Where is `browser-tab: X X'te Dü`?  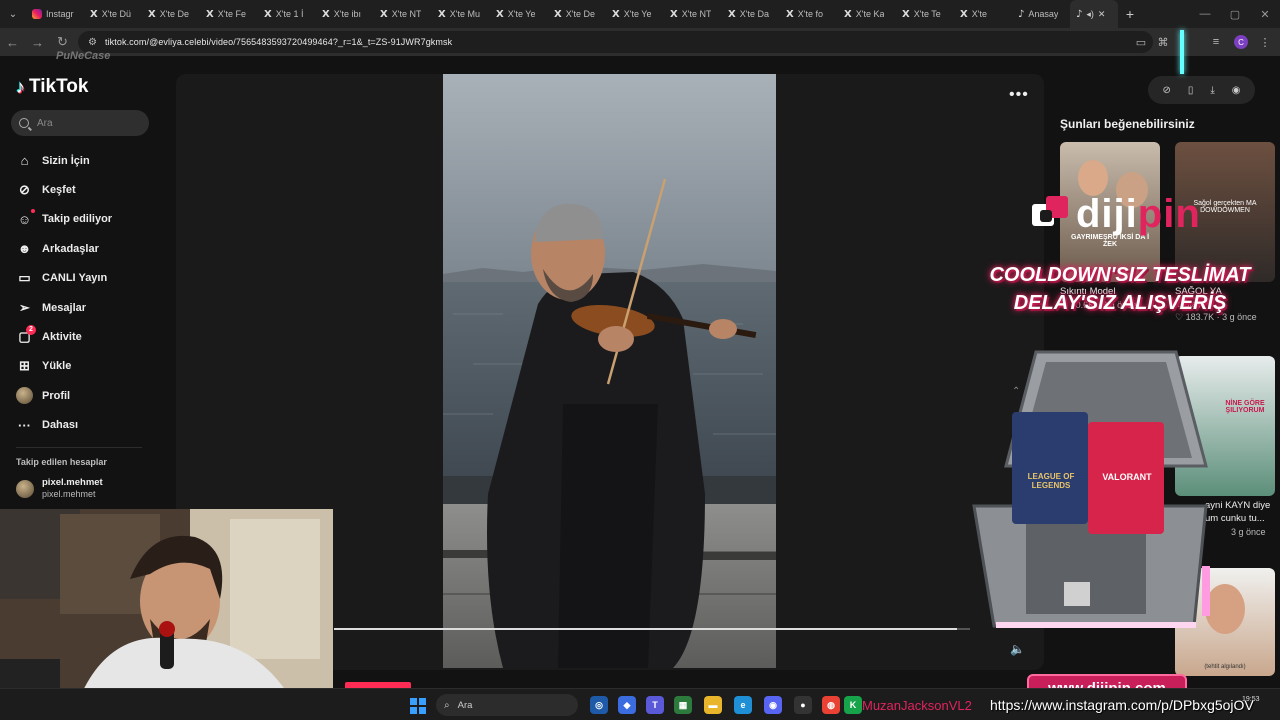 browser-tab: X X'te Dü is located at coordinates (113, 14).